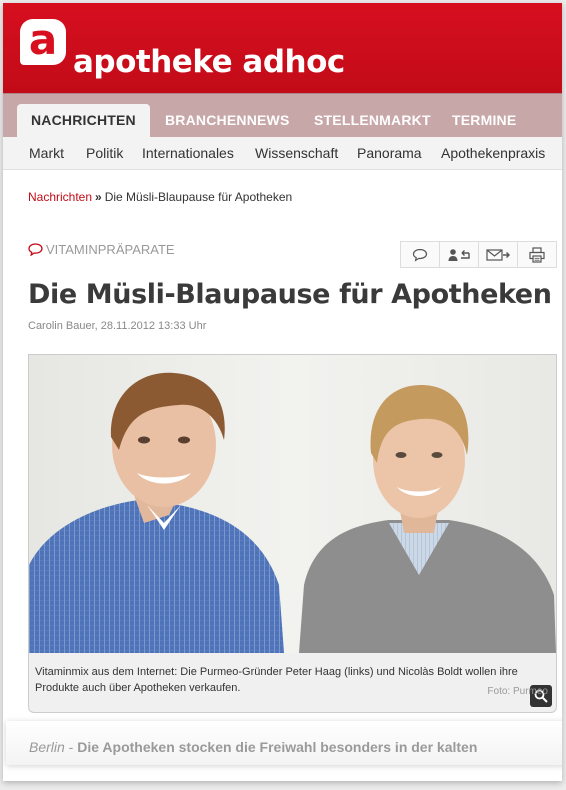 Image resolution: width=566 pixels, height=790 pixels. What do you see at coordinates (188, 153) in the screenshot?
I see `subnav-internationales: Internationales` at bounding box center [188, 153].